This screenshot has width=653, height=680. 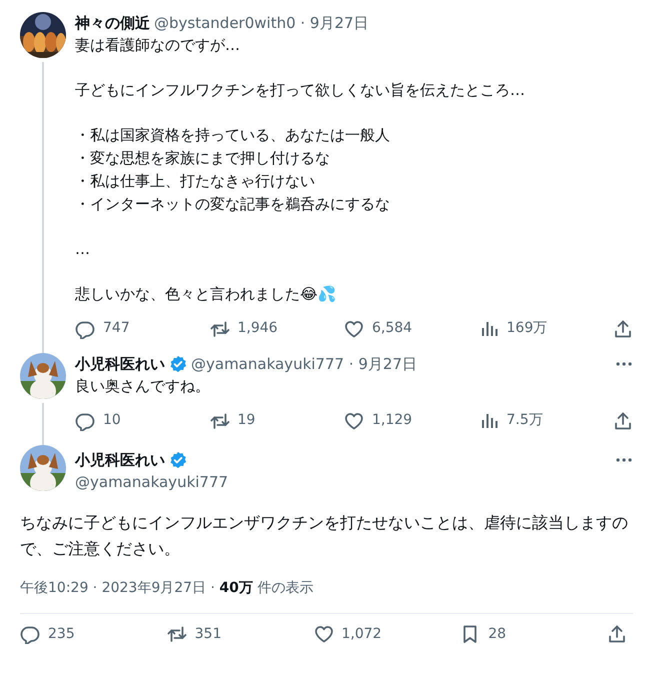 What do you see at coordinates (61, 634) in the screenshot?
I see `reply-count: 235` at bounding box center [61, 634].